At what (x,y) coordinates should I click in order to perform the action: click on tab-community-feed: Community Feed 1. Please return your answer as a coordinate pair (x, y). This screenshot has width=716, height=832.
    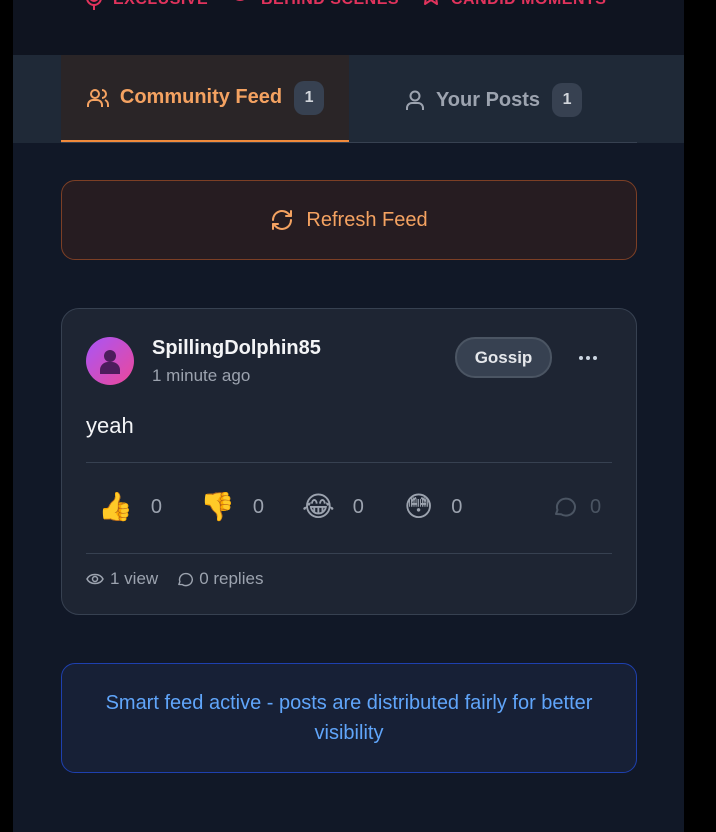
    Looking at the image, I should click on (205, 99).